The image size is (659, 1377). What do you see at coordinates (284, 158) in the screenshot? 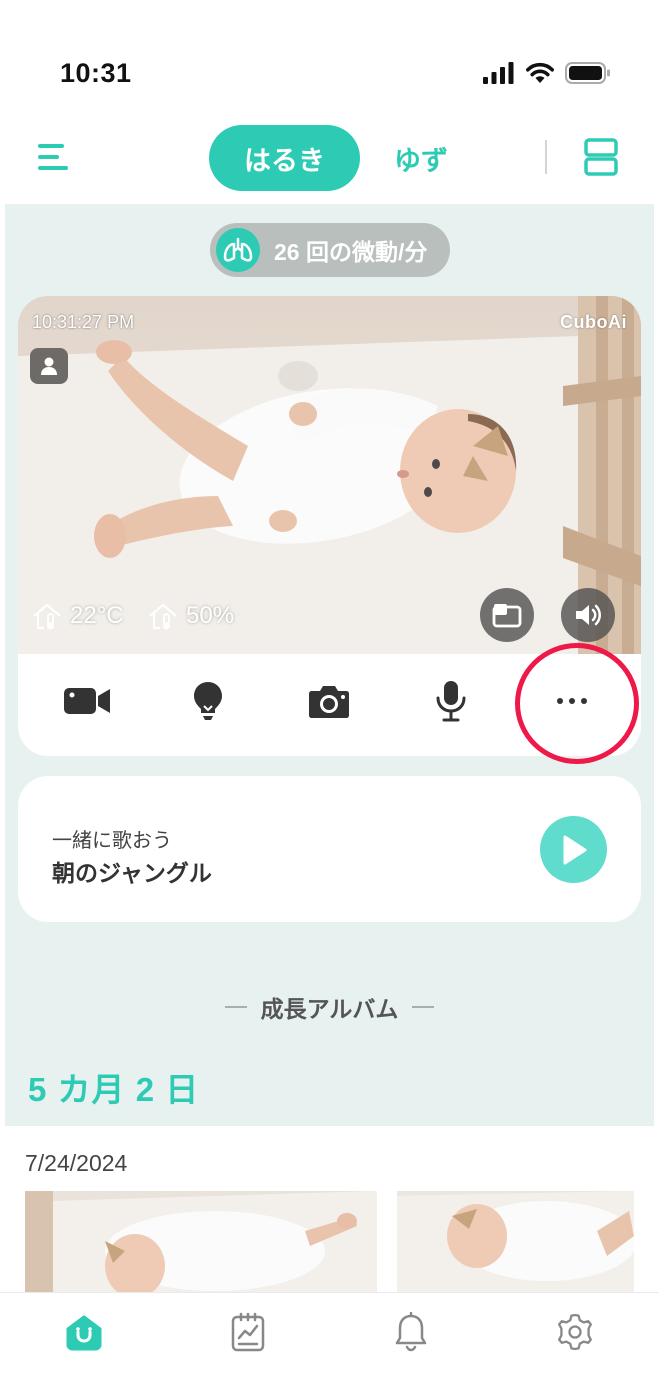
I see `tab-haruki: はるき` at bounding box center [284, 158].